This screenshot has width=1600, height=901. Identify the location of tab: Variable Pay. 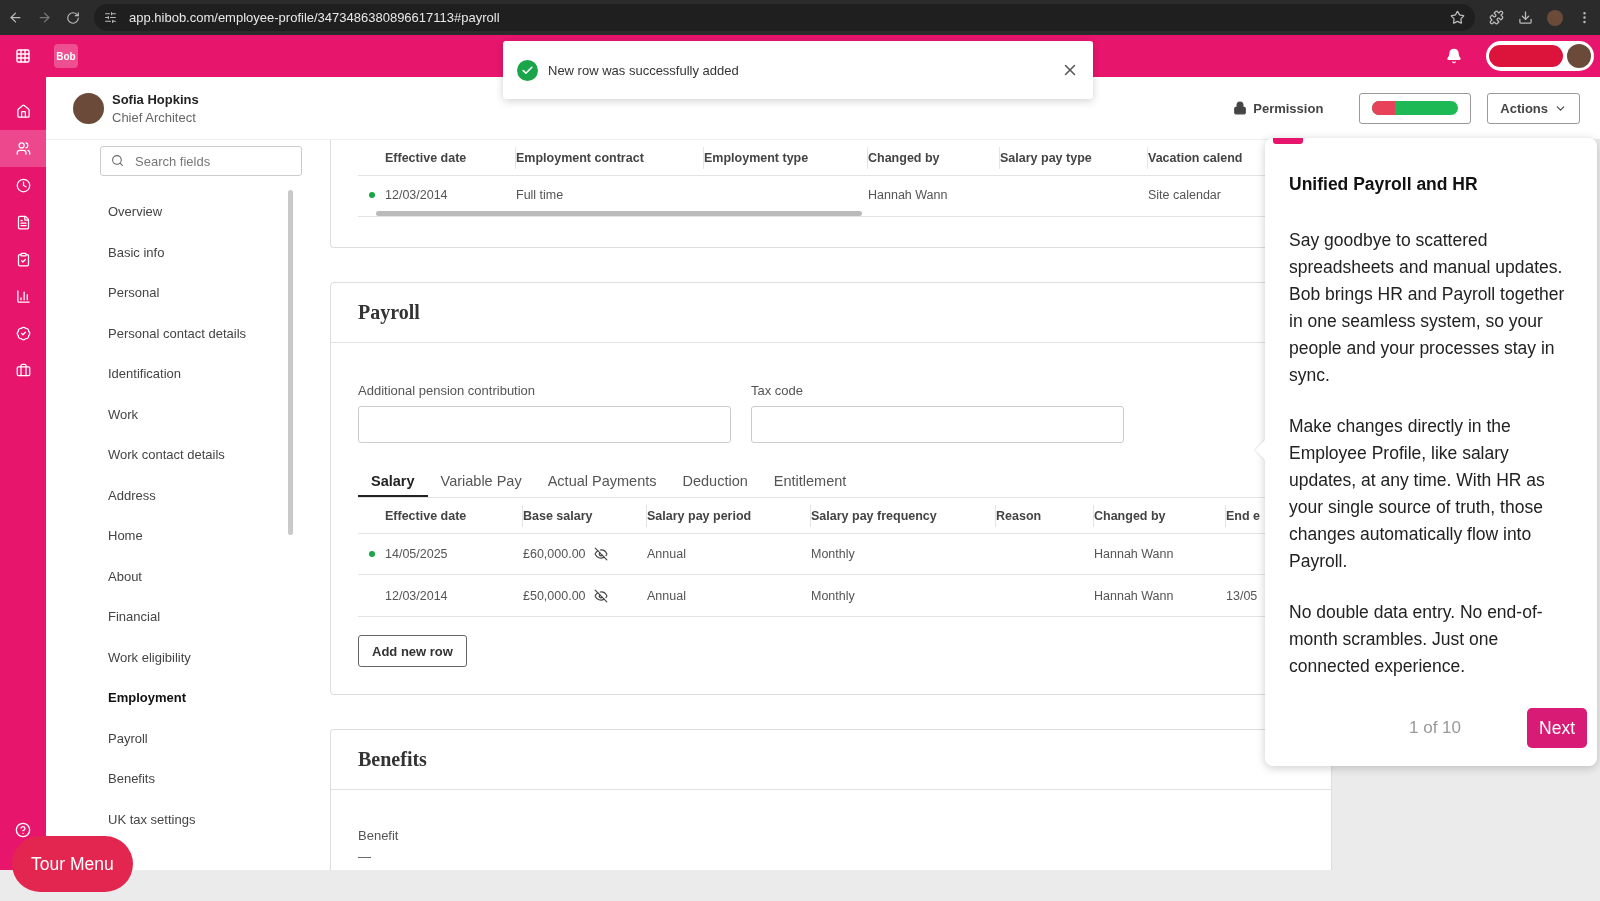
(481, 485).